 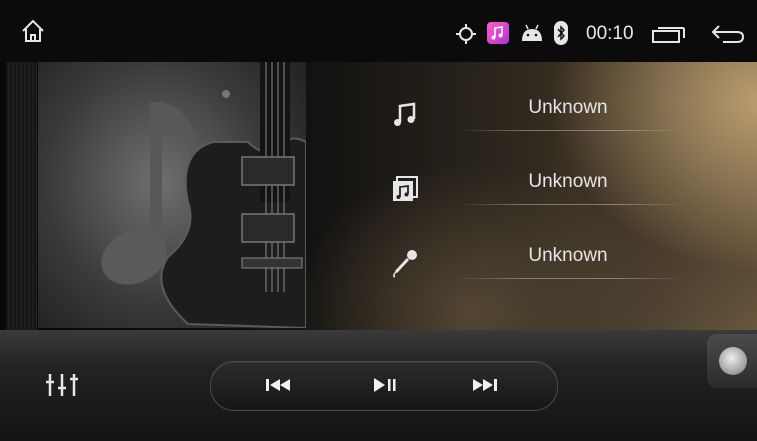 I want to click on music-note-icon, so click(x=405, y=114).